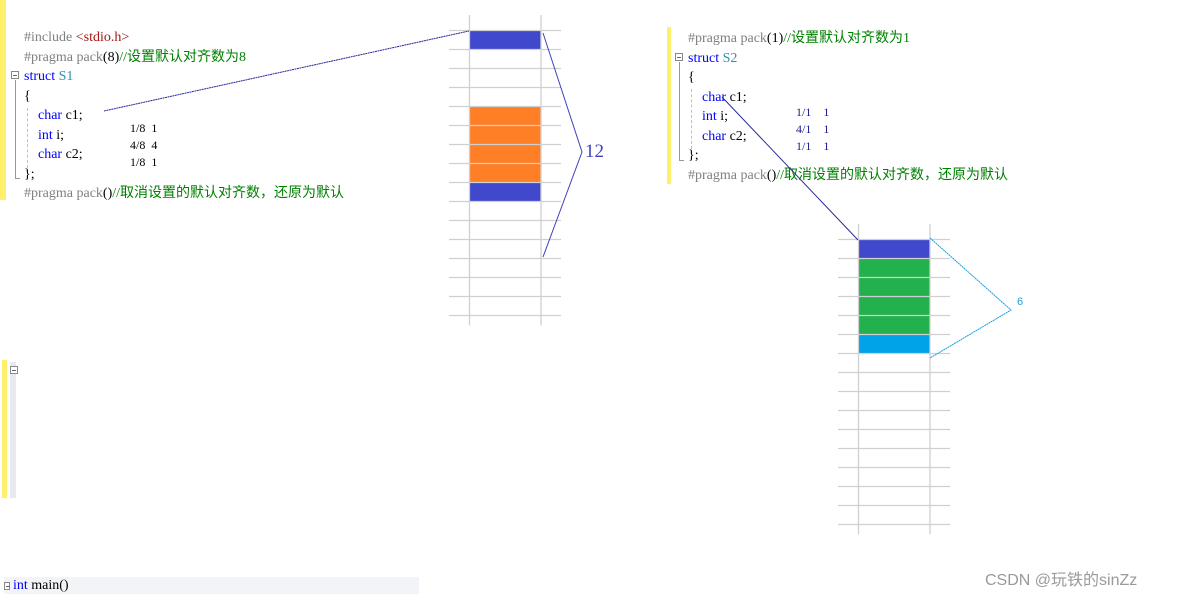 The width and height of the screenshot is (1177, 596). What do you see at coordinates (894, 344) in the screenshot?
I see `memory-s2-cell-c2` at bounding box center [894, 344].